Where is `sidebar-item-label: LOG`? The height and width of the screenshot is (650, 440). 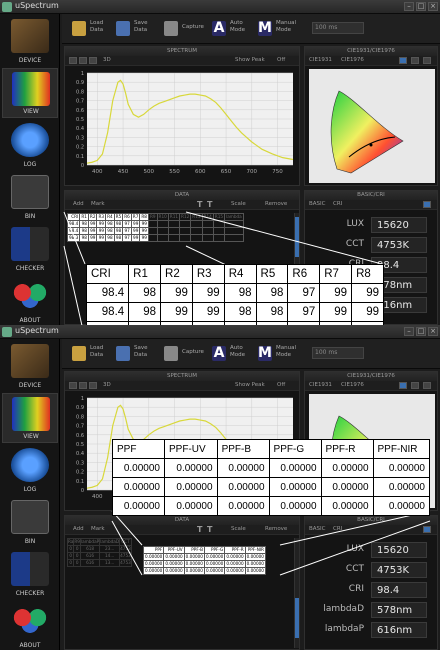 sidebar-item-label: LOG is located at coordinates (30, 489).